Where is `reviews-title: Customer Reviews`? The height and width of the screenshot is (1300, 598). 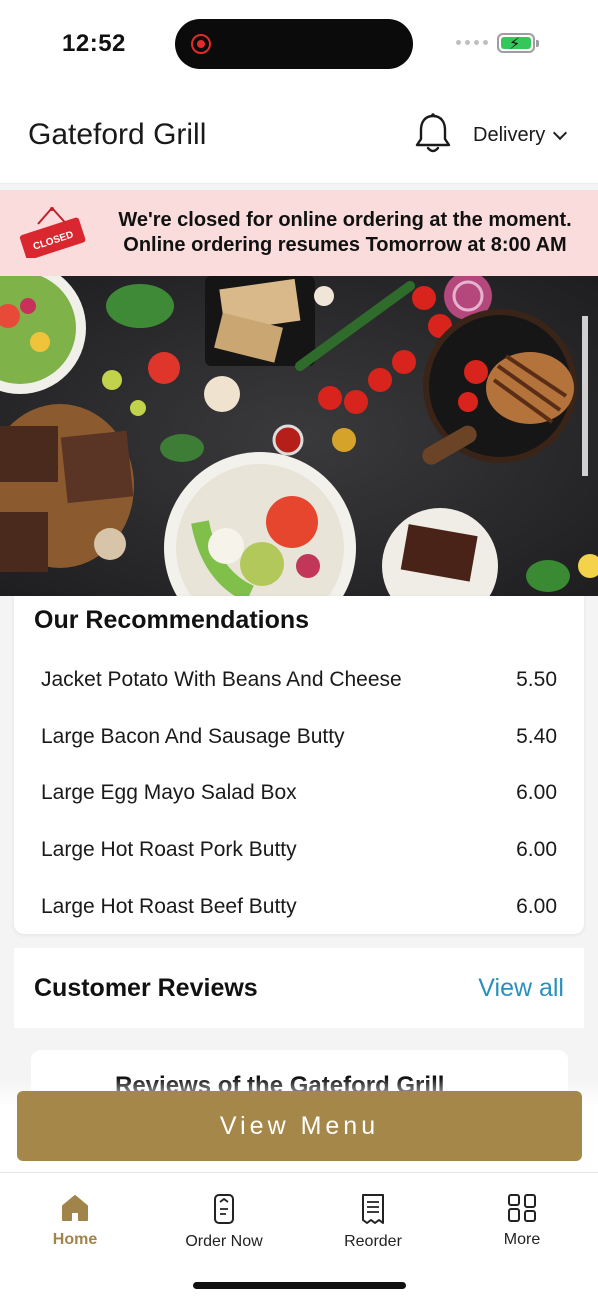
reviews-title: Customer Reviews is located at coordinates (146, 988).